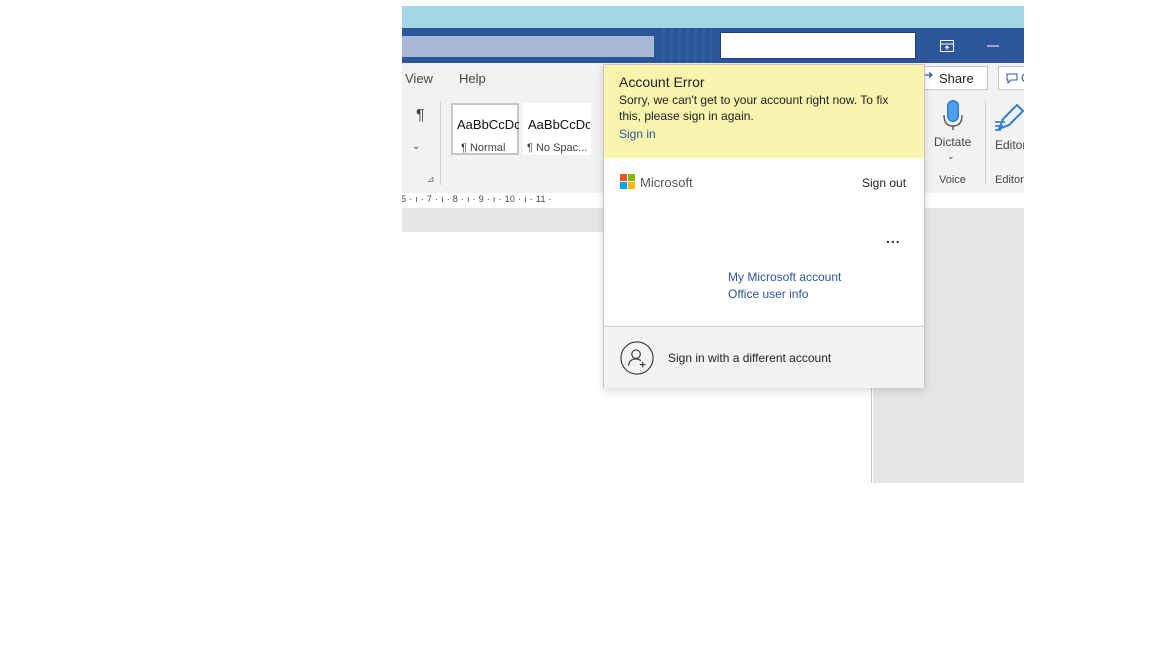  What do you see at coordinates (1022, 78) in the screenshot?
I see `comments-label: C` at bounding box center [1022, 78].